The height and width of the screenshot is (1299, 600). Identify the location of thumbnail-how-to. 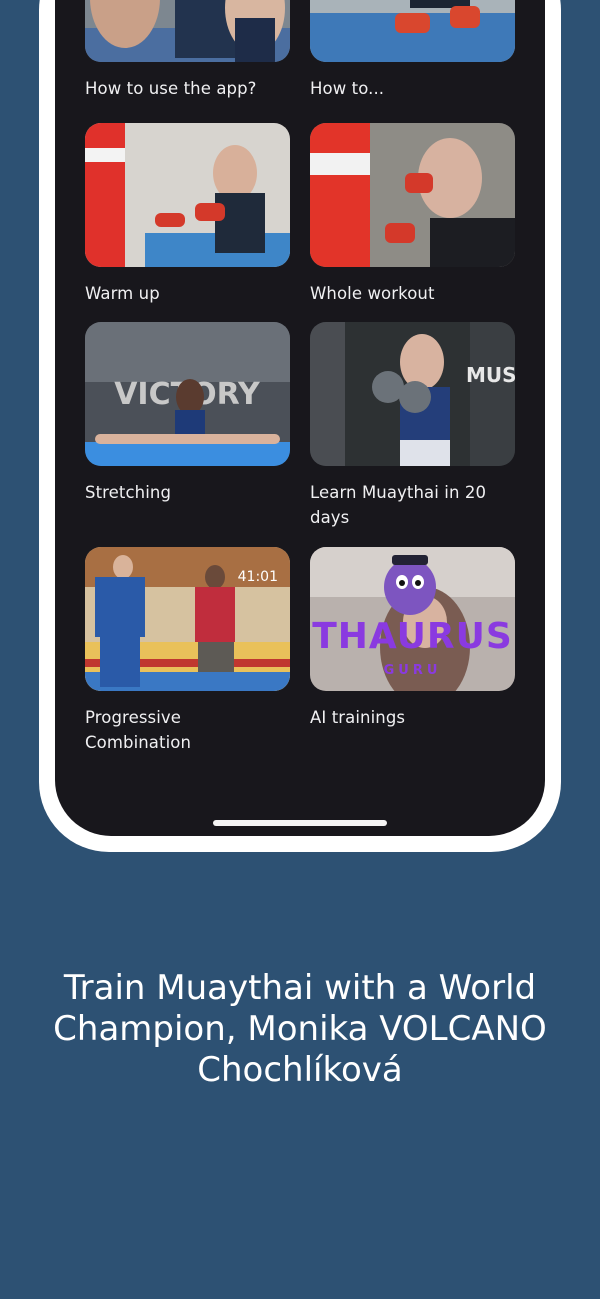
(412, 31).